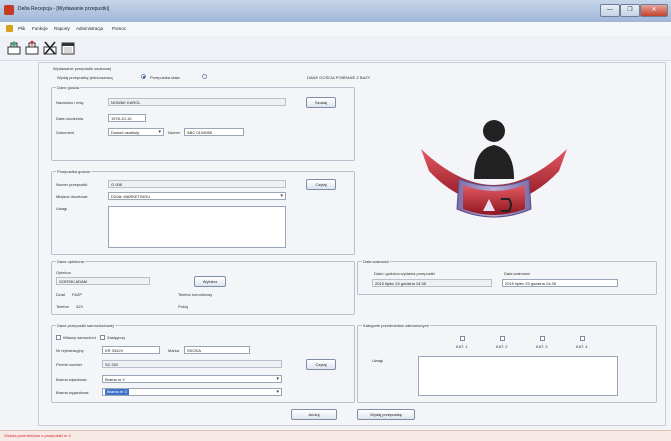 The height and width of the screenshot is (441, 671). I want to click on kat1-label: KAT. 1, so click(462, 346).